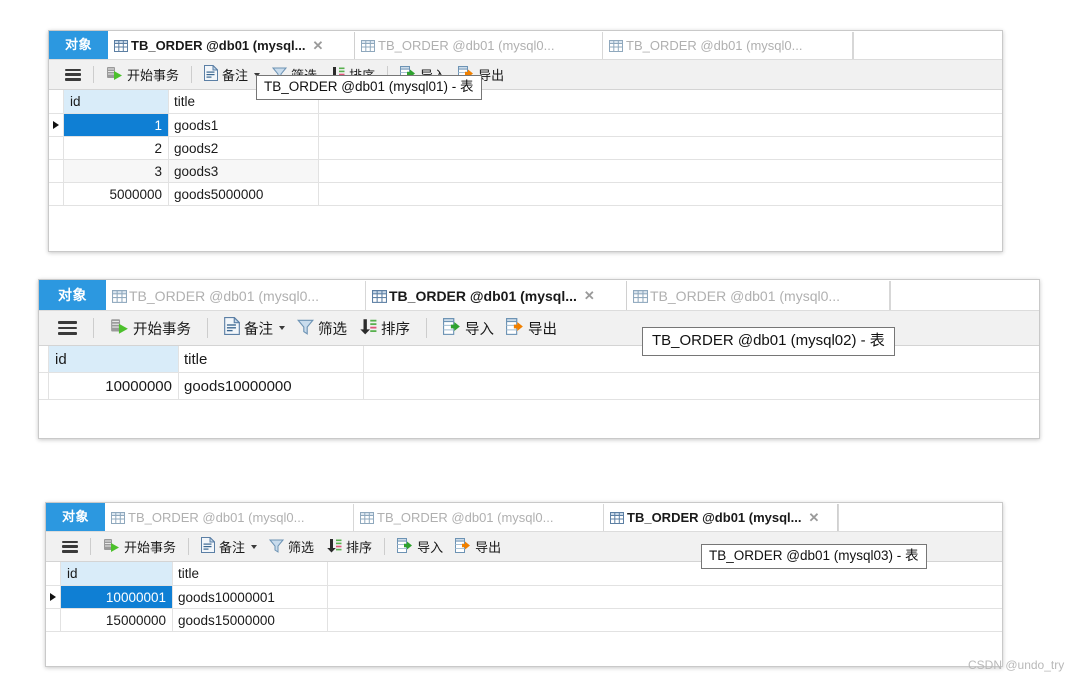 Image resolution: width=1086 pixels, height=684 pixels. I want to click on cell-id: 10000001, so click(117, 597).